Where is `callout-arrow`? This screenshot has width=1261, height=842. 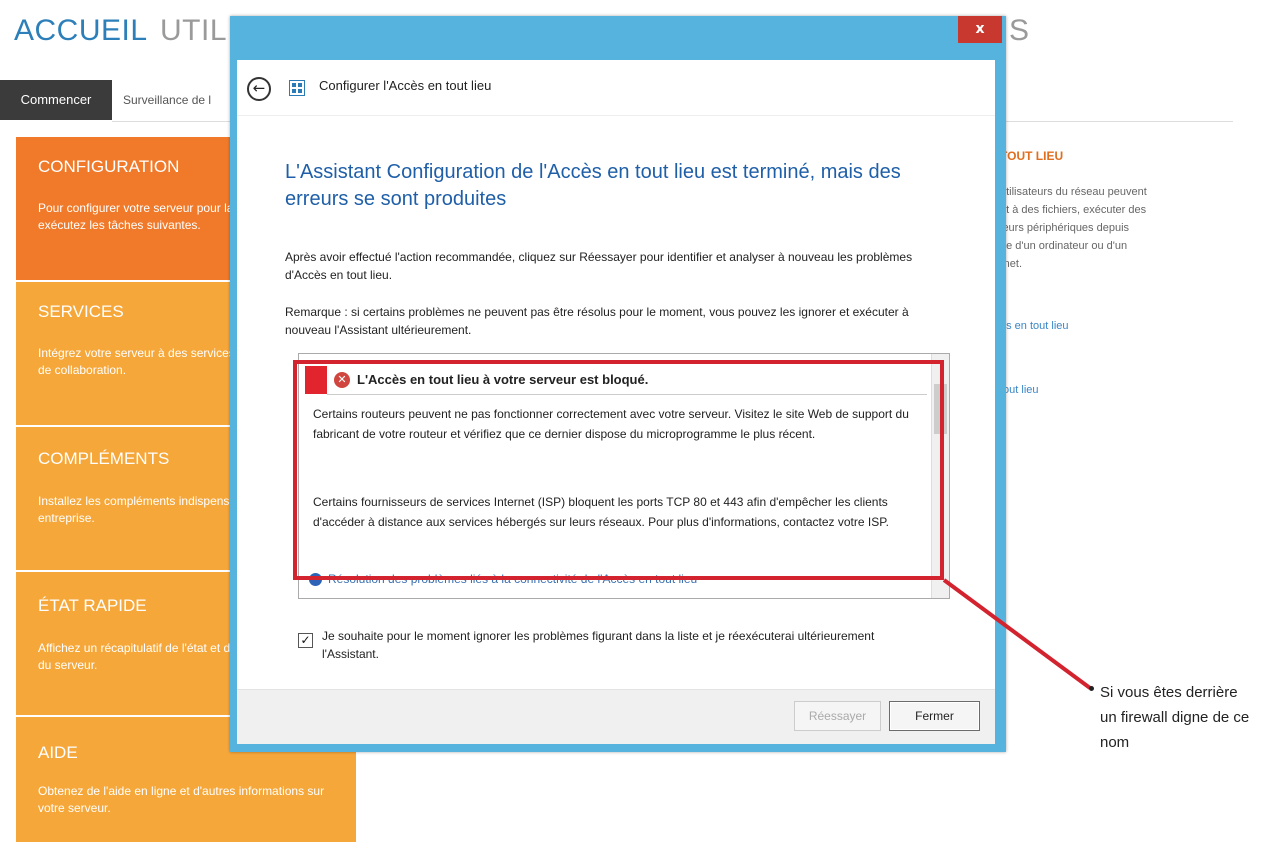
callout-arrow is located at coordinates (1017, 634).